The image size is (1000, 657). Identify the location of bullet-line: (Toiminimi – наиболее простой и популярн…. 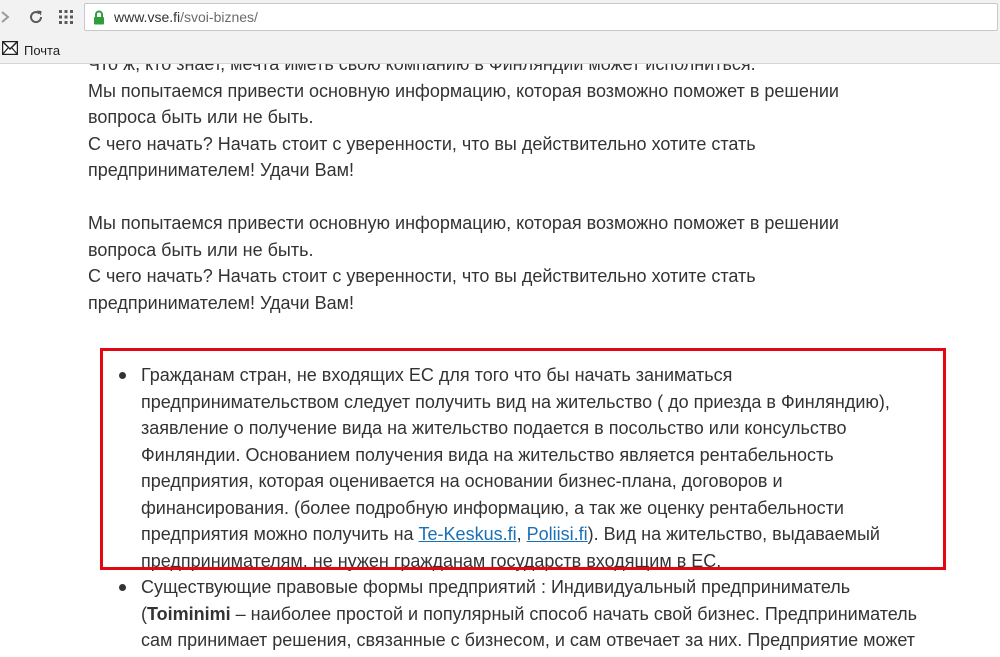
(529, 613).